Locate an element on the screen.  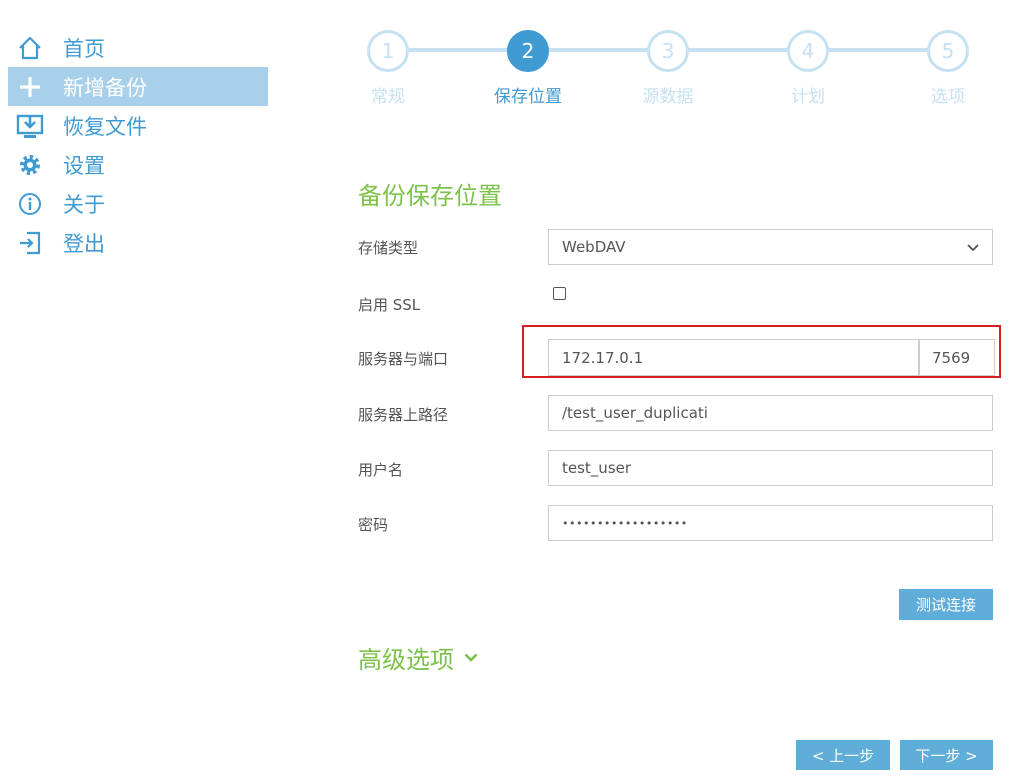
step-destination: 2 保存位置 is located at coordinates (528, 68).